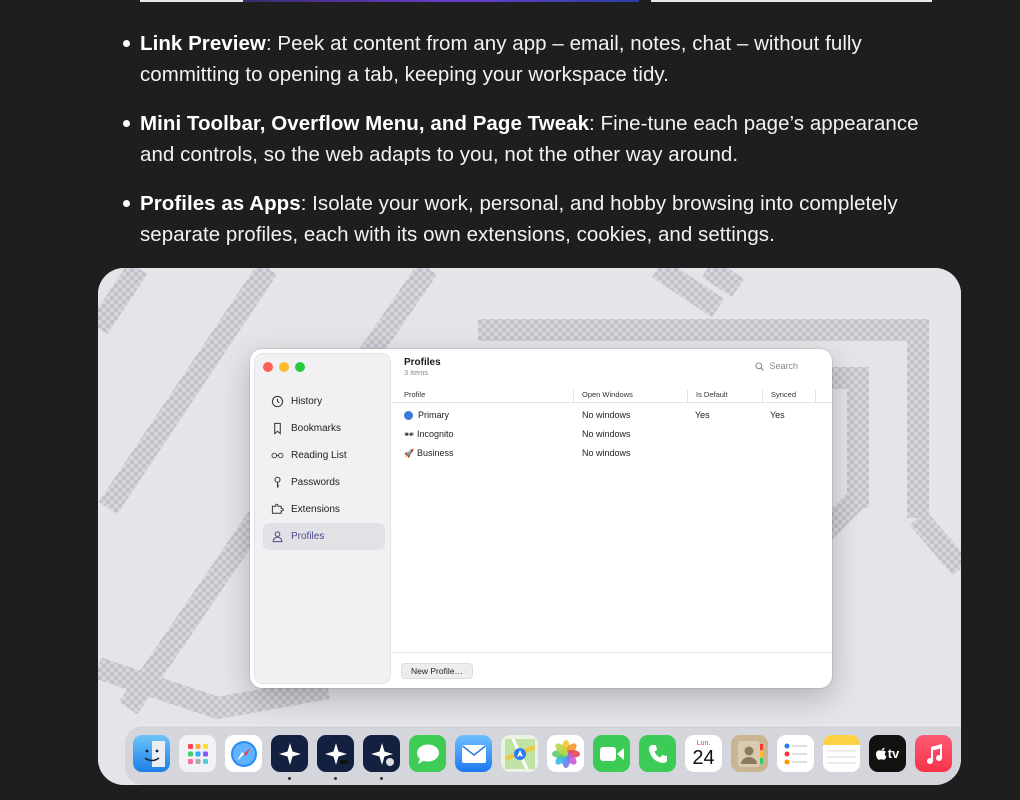 The image size is (1020, 800). What do you see at coordinates (315, 482) in the screenshot?
I see `sidebar-item-label: Passwords` at bounding box center [315, 482].